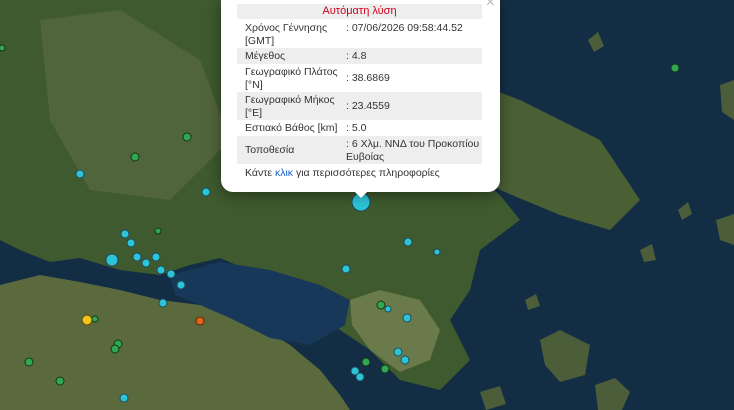  What do you see at coordinates (359, 11) in the screenshot?
I see `popup-title: Αυτόματη λύση` at bounding box center [359, 11].